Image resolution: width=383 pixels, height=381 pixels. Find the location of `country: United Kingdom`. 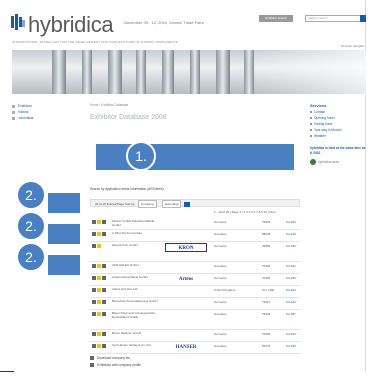

country: United Kingdom is located at coordinates (225, 290).